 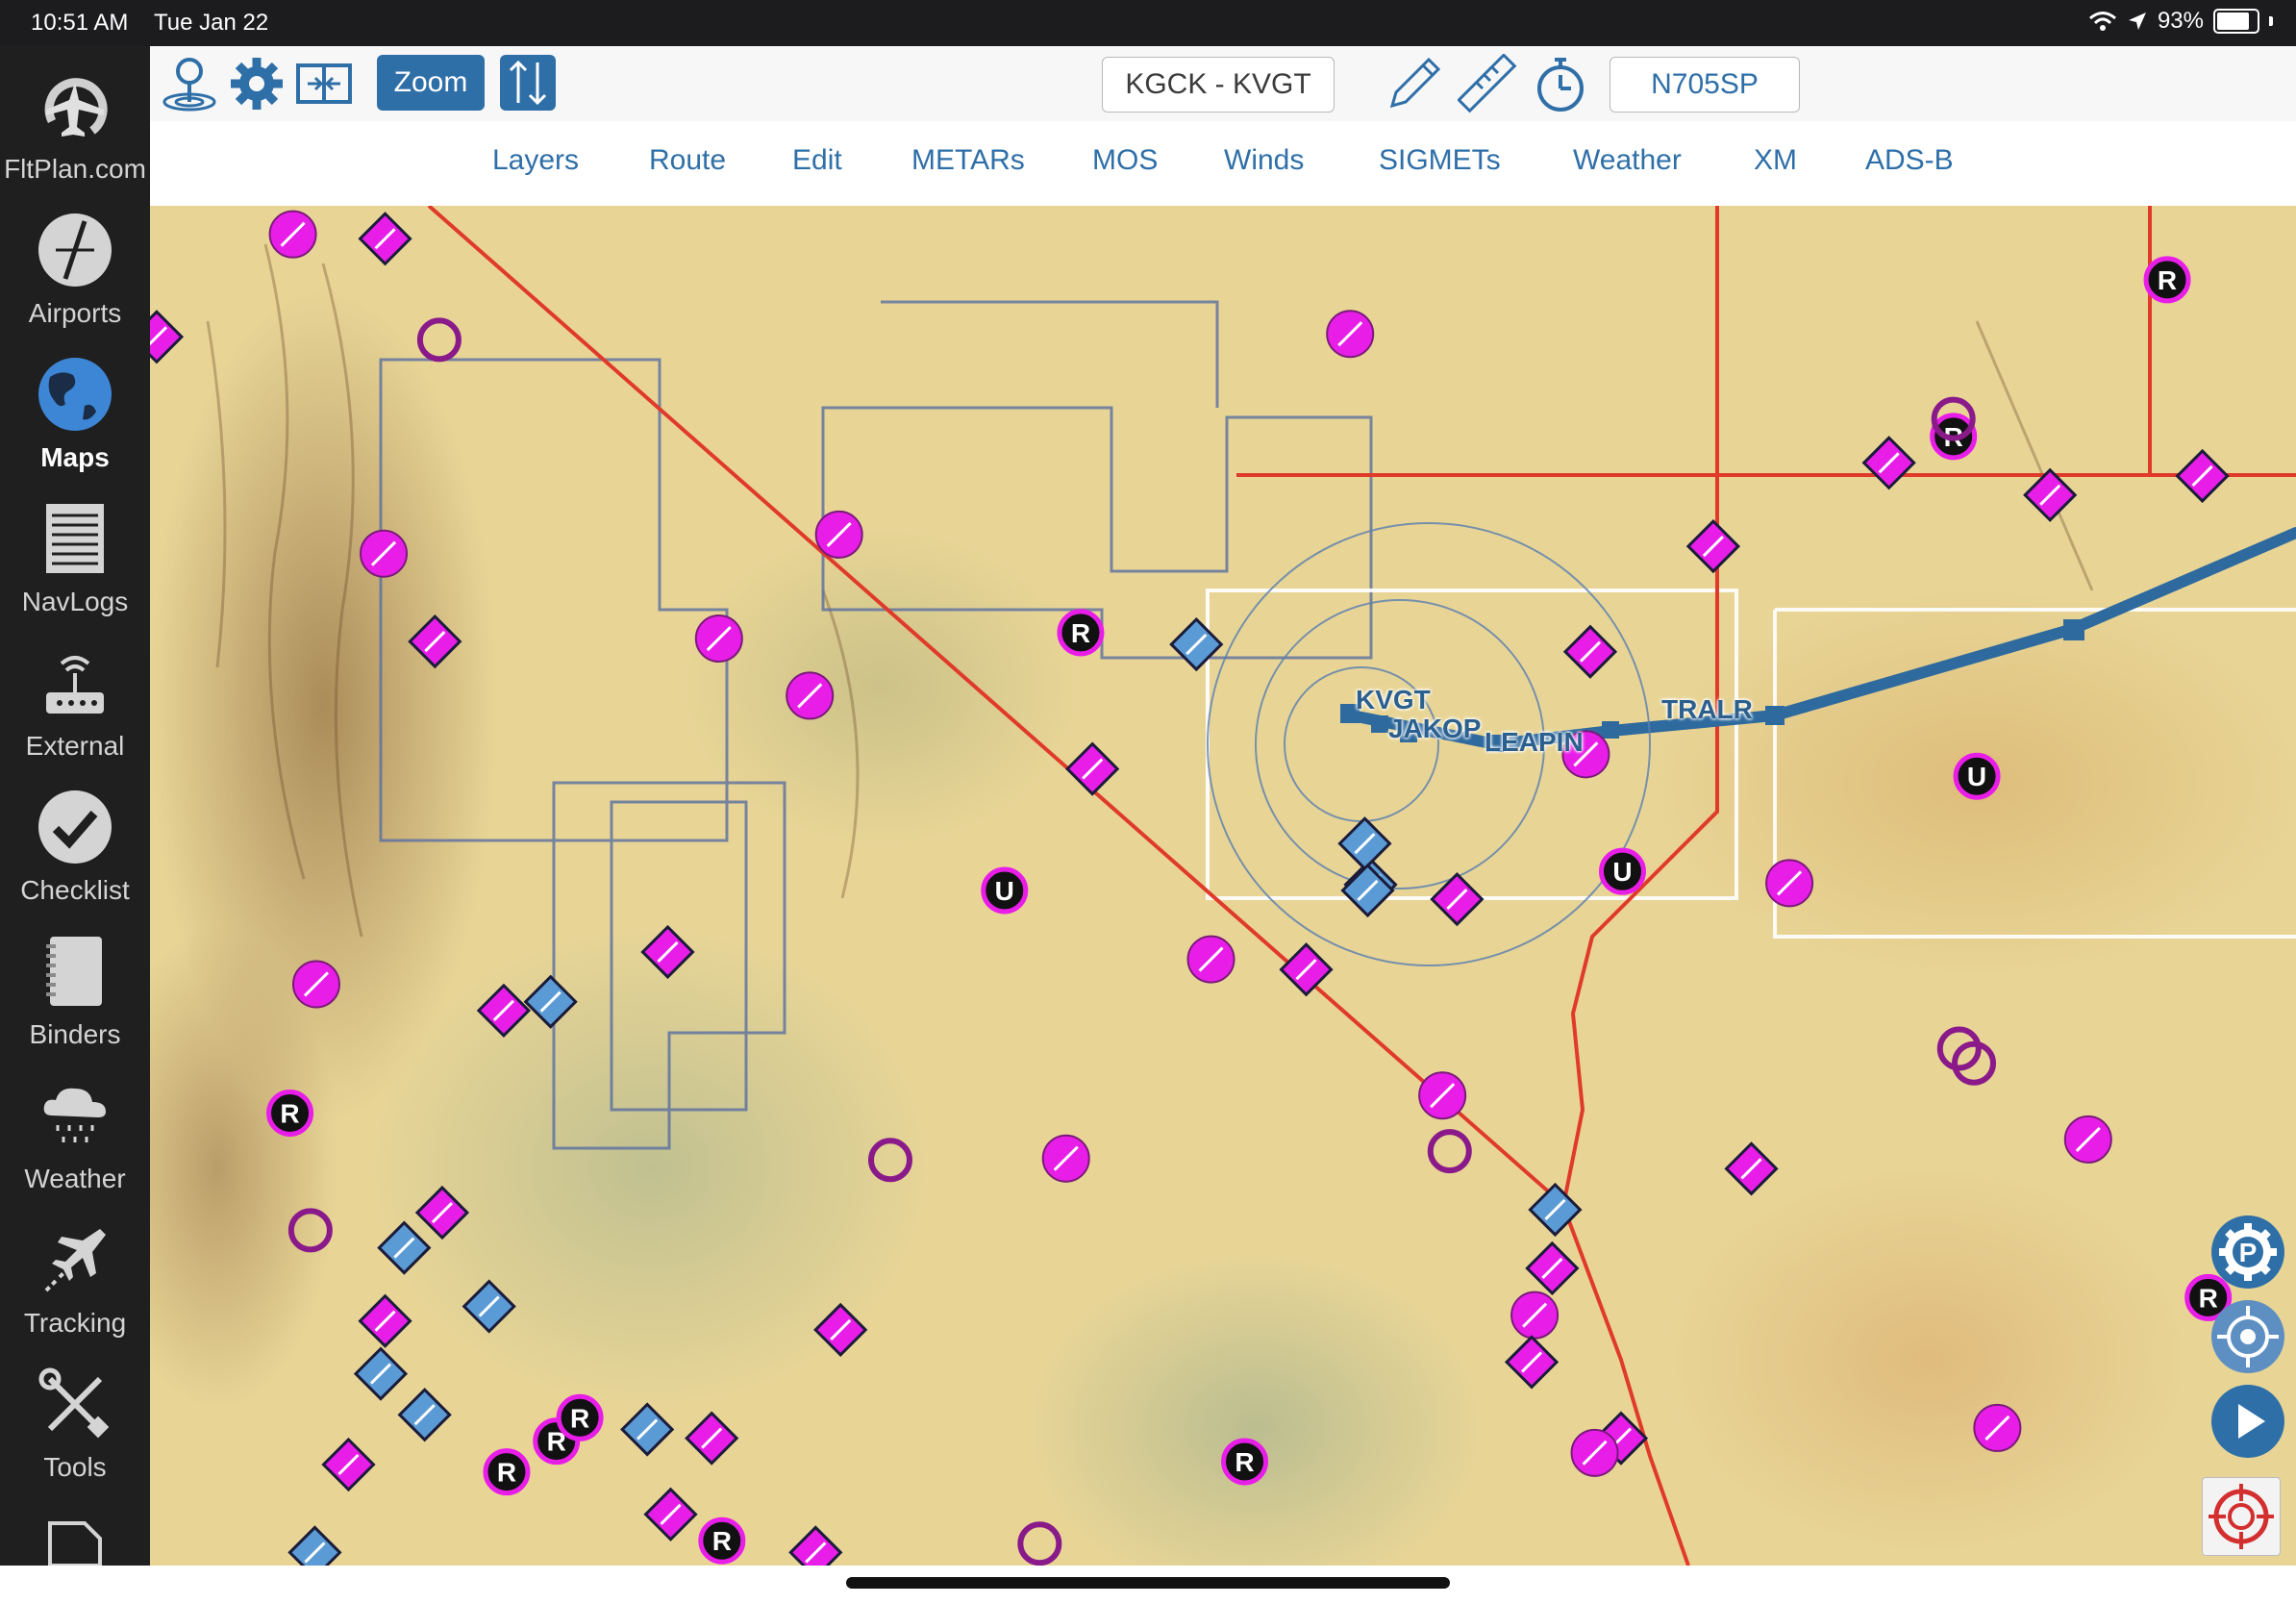 What do you see at coordinates (75, 559) in the screenshot?
I see `sidebar-item-navlogs: NavLogs` at bounding box center [75, 559].